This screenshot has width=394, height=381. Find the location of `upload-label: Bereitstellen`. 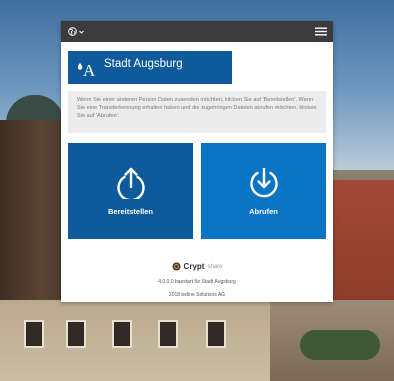

upload-label: Bereitstellen is located at coordinates (130, 211).